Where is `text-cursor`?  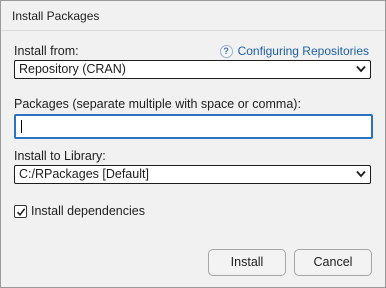
text-cursor is located at coordinates (21, 126).